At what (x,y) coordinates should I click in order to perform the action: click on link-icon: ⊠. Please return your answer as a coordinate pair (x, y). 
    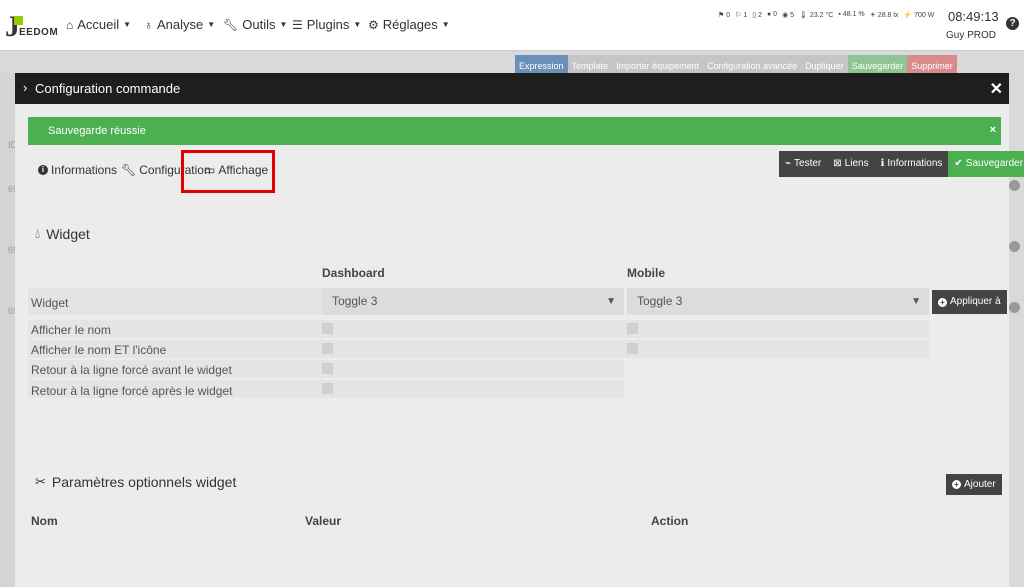
    Looking at the image, I should click on (837, 163).